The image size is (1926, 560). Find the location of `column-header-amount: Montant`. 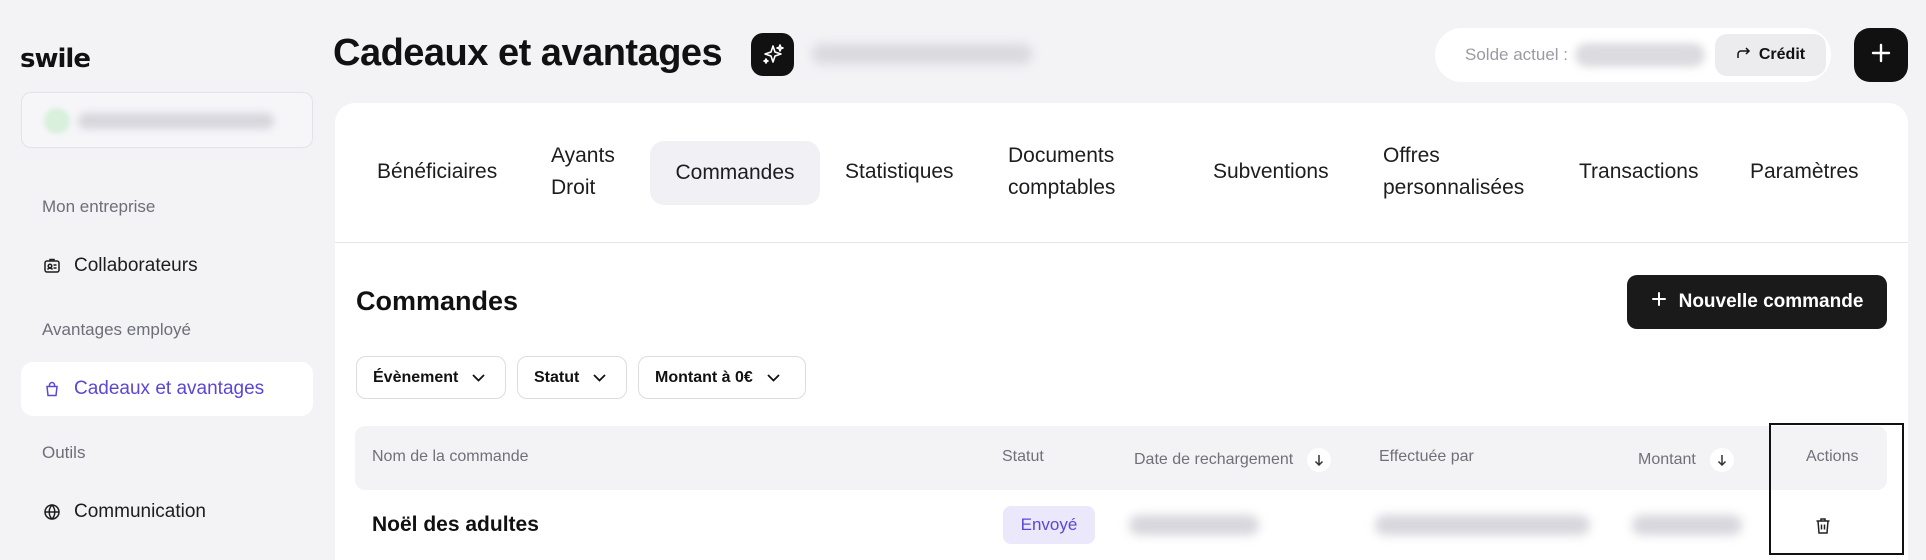

column-header-amount: Montant is located at coordinates (1686, 460).